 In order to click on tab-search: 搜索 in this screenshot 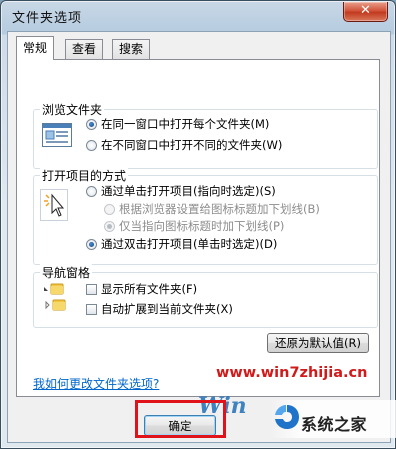, I will do `click(131, 49)`.